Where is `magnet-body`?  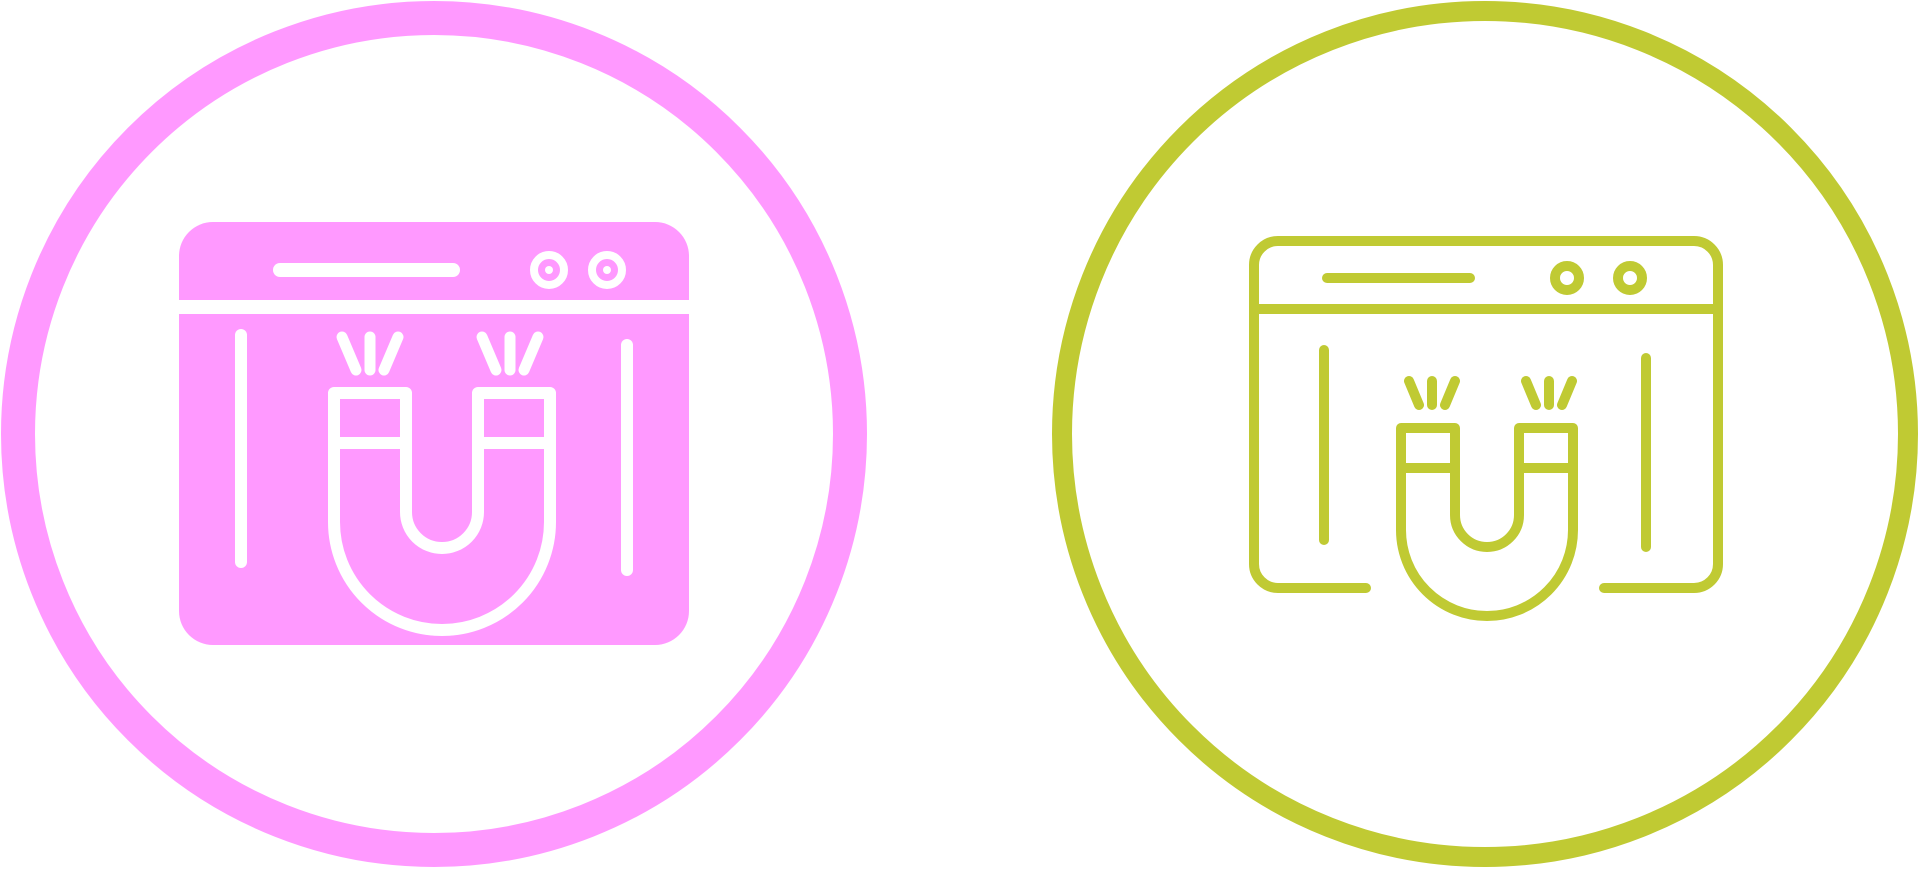 magnet-body is located at coordinates (1487, 522).